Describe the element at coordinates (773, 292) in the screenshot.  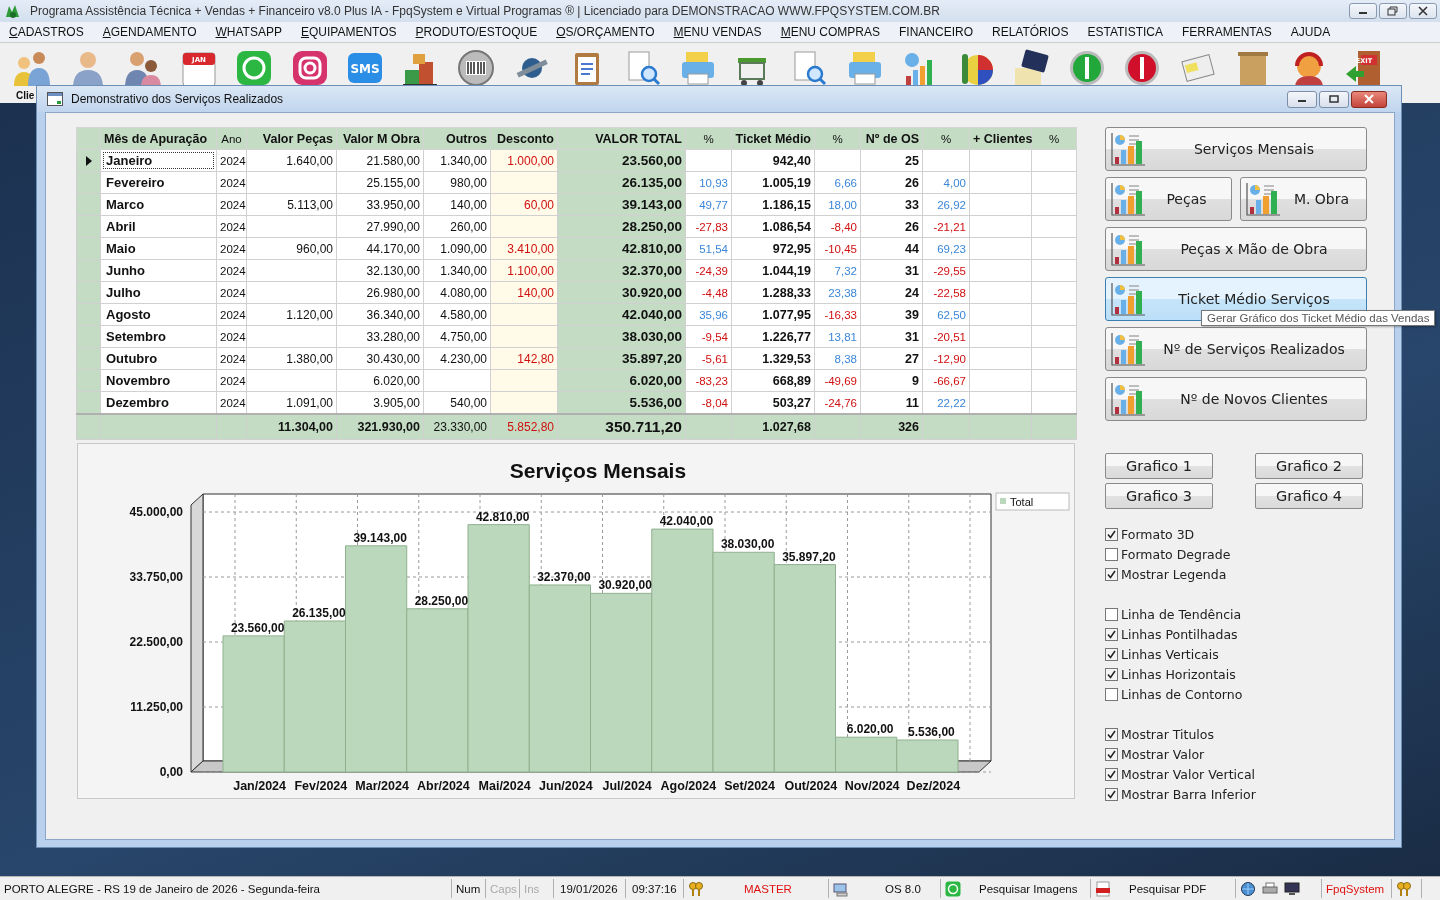
I see `table-cell: 1.288,33` at that location.